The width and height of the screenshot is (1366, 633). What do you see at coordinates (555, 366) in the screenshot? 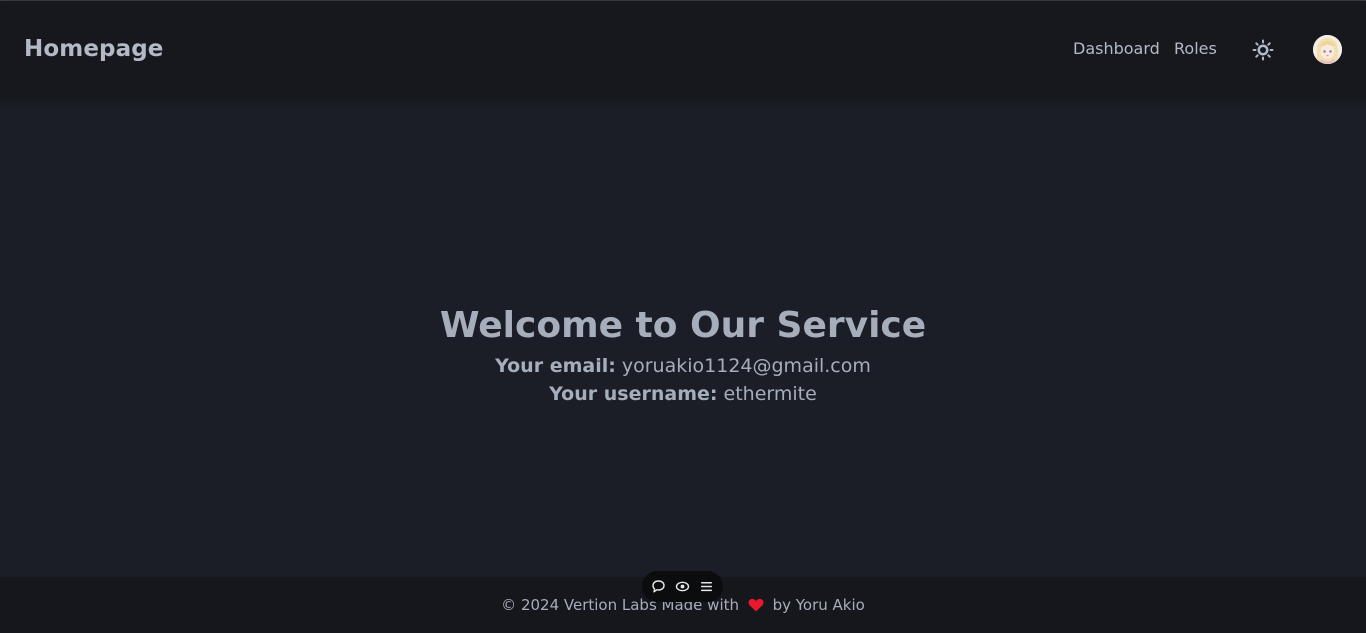
I see `email-label: Your email:` at bounding box center [555, 366].